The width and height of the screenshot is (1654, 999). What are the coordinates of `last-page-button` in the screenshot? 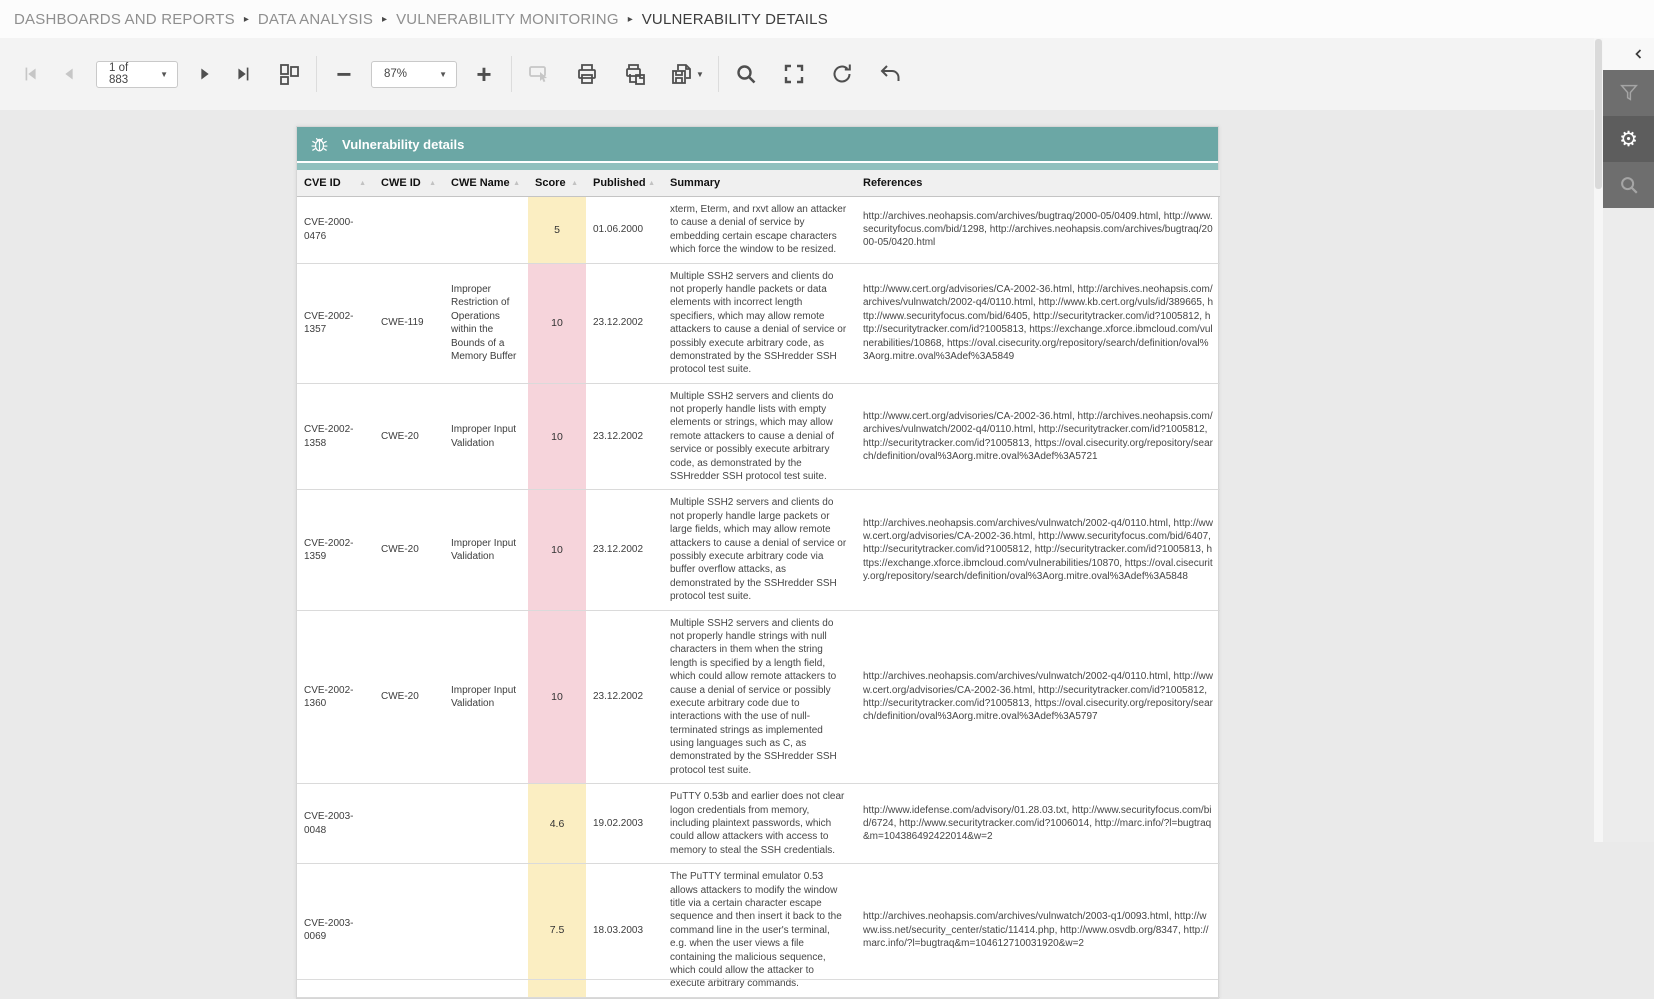 It's located at (243, 74).